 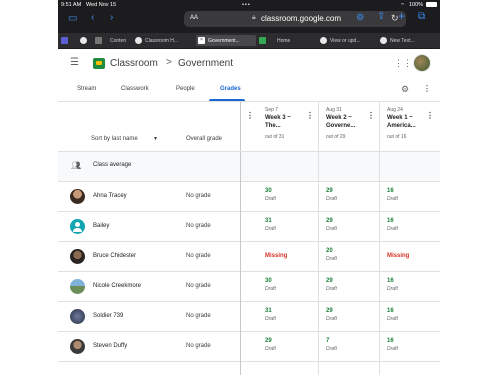 I want to click on wifi-icon: ⌔, so click(x=403, y=6).